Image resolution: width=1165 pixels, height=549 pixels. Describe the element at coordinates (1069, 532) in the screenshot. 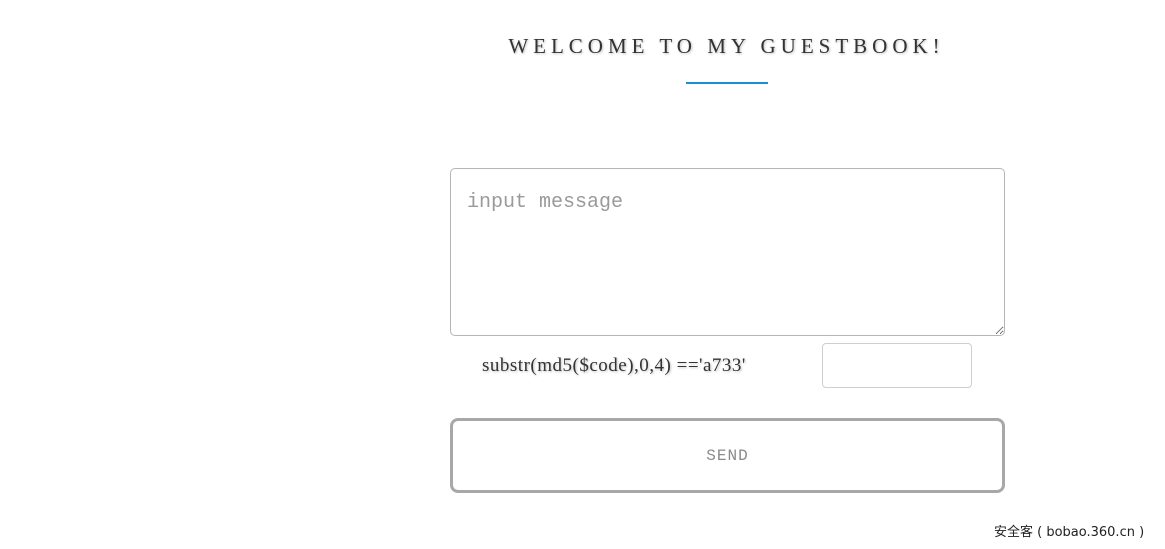

I see `watermark: 安全客 ( bobao.360.cn )` at that location.